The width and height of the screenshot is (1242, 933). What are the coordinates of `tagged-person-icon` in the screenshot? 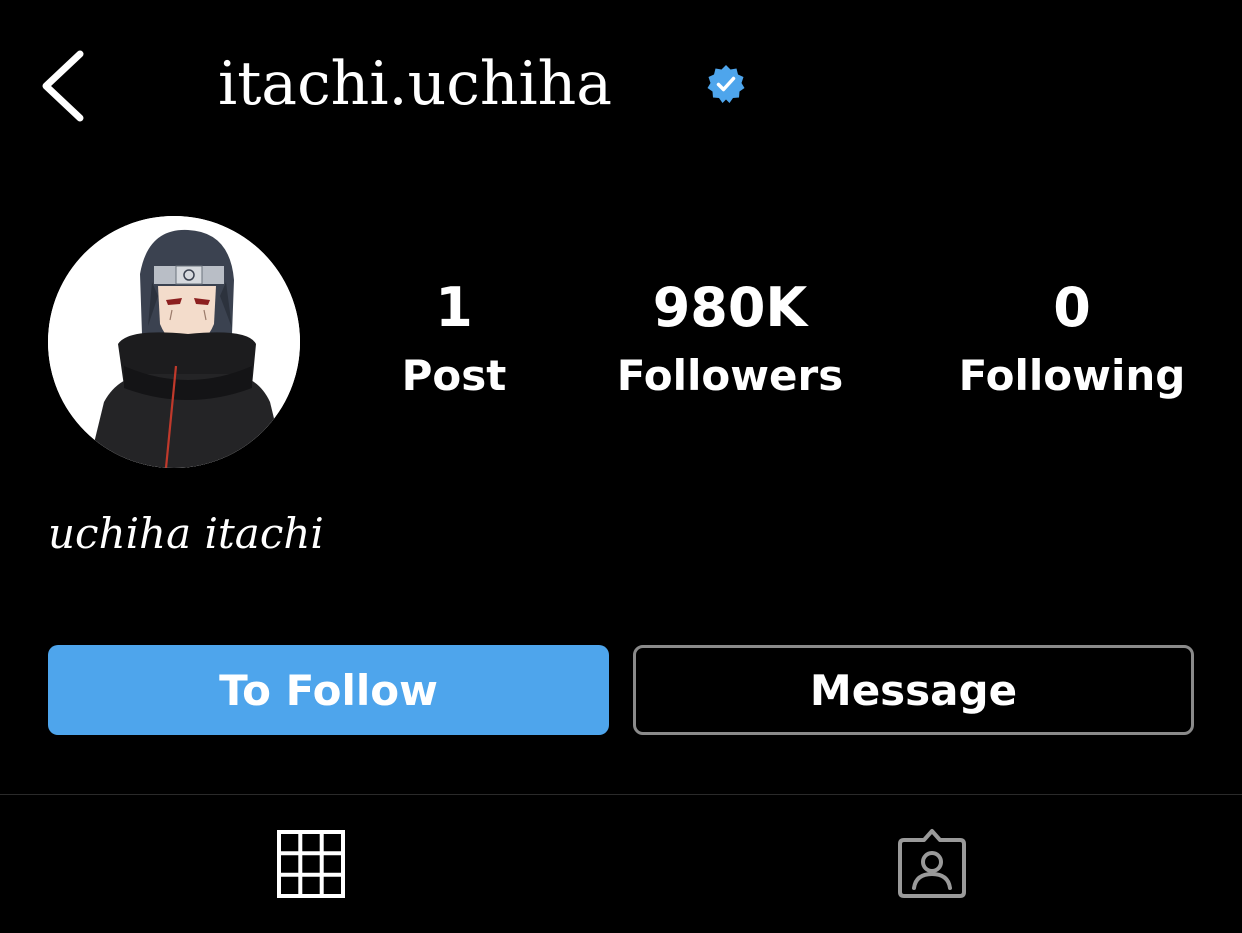 It's located at (931, 863).